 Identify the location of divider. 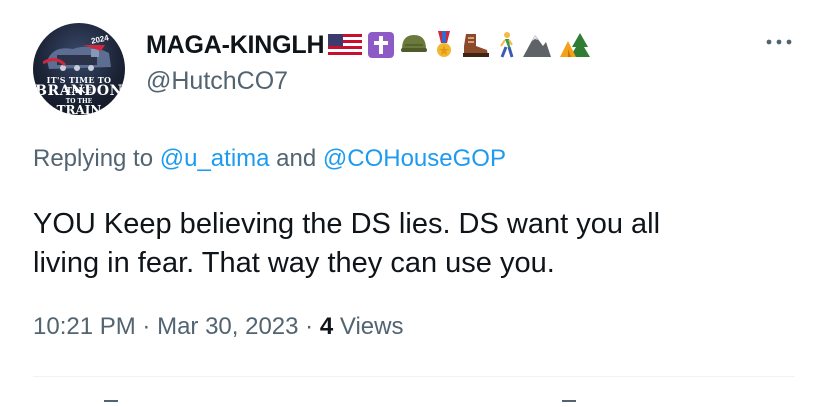
(414, 376).